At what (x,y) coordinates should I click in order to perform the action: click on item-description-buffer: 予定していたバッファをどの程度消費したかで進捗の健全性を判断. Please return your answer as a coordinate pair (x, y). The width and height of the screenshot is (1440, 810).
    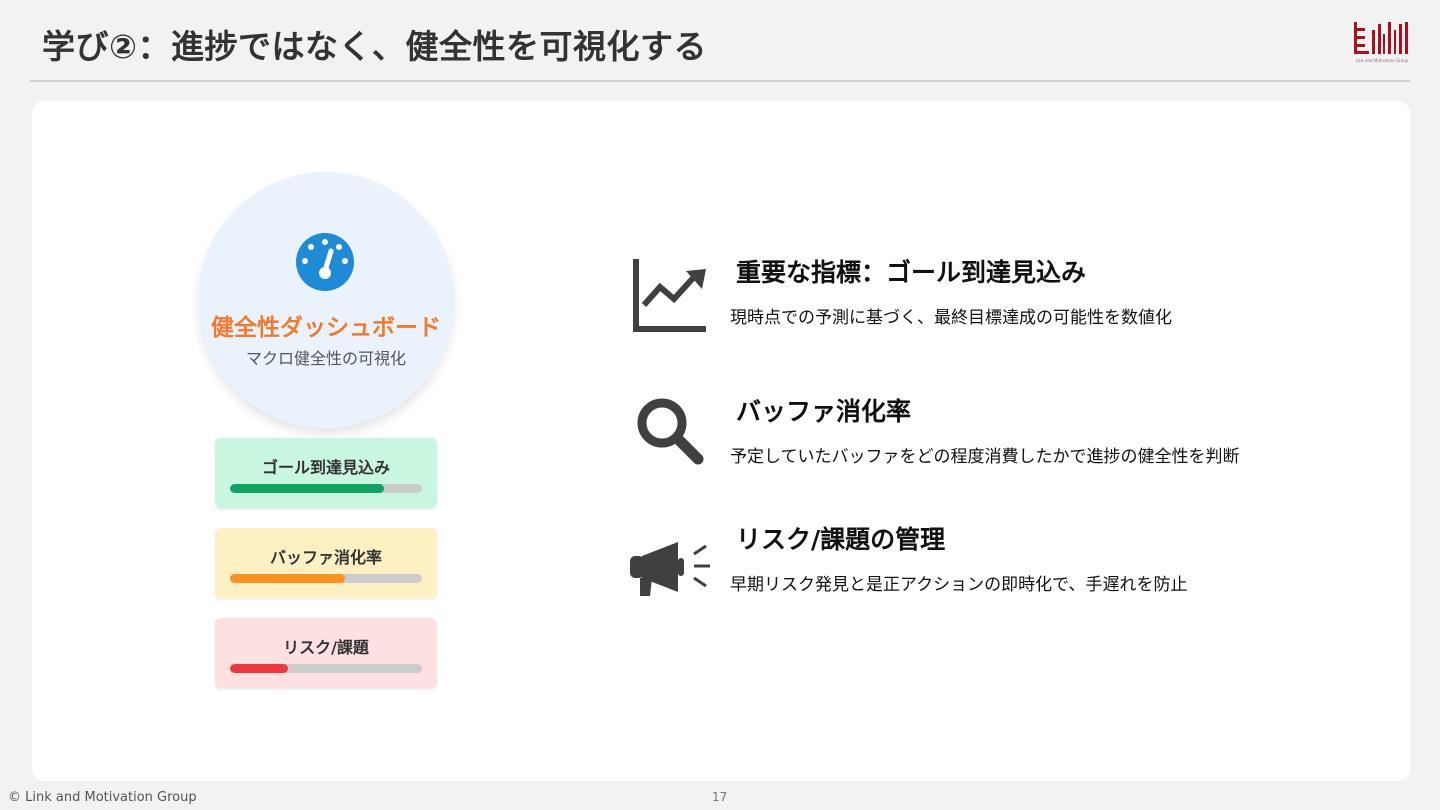
    Looking at the image, I should click on (985, 457).